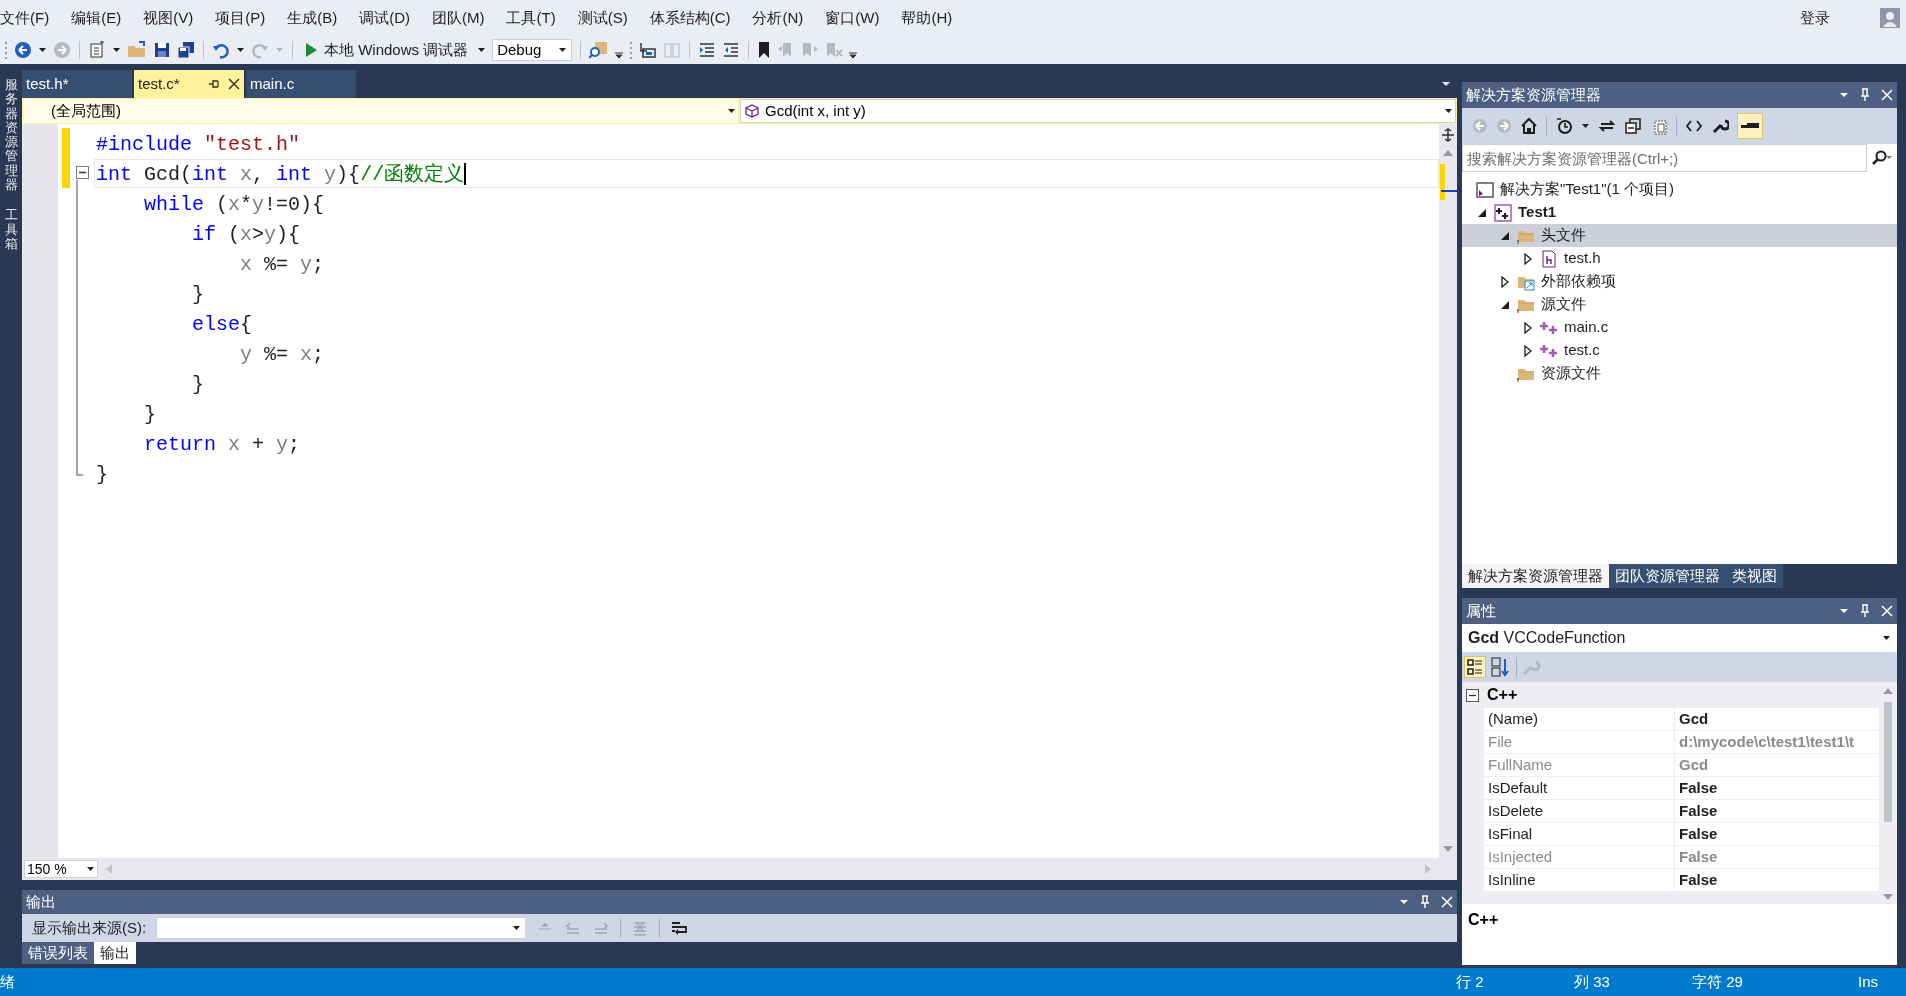 The image size is (1906, 996). What do you see at coordinates (778, 18) in the screenshot?
I see `menu-item: 分析(N)` at bounding box center [778, 18].